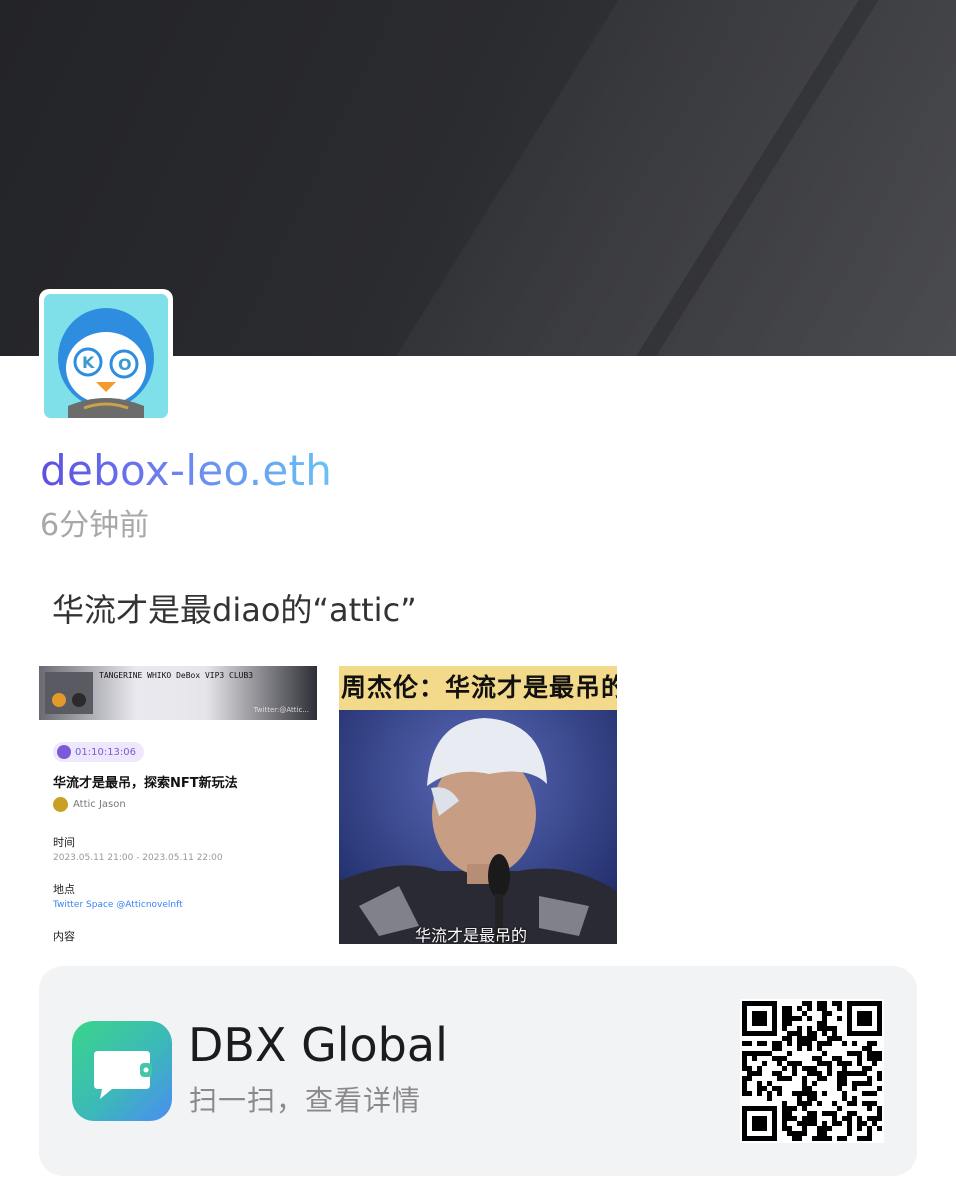  I want to click on user-avatar: K O, so click(106, 356).